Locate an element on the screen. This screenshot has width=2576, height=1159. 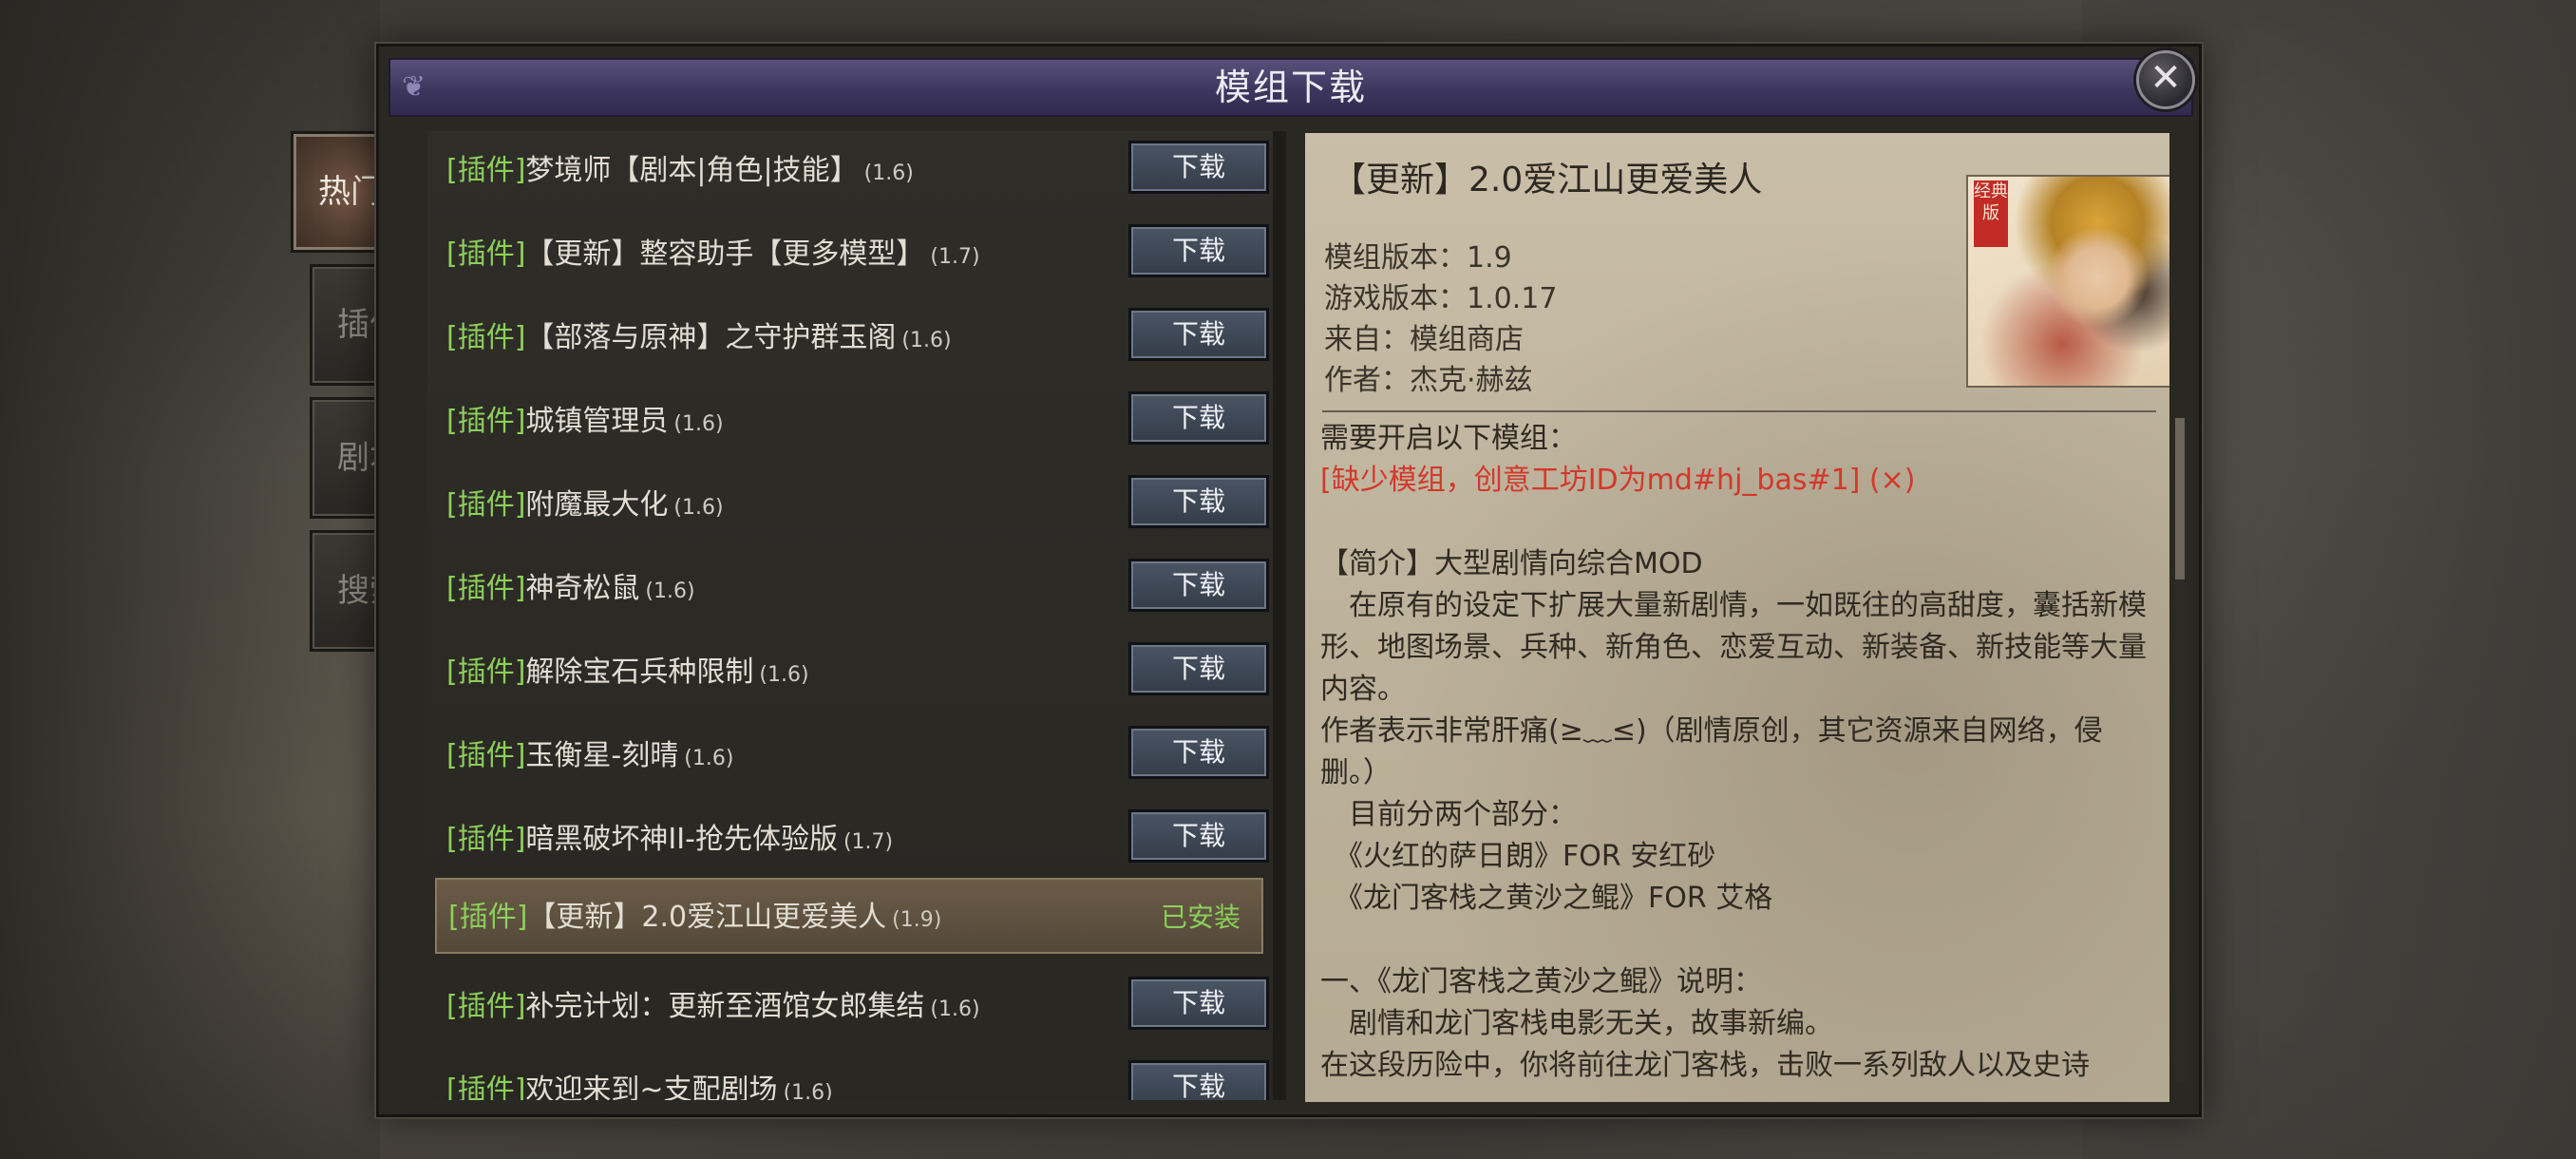
list-item: [插件]暗黑破坏神II-抢先体验版 (1.7) 下载 is located at coordinates (852, 840).